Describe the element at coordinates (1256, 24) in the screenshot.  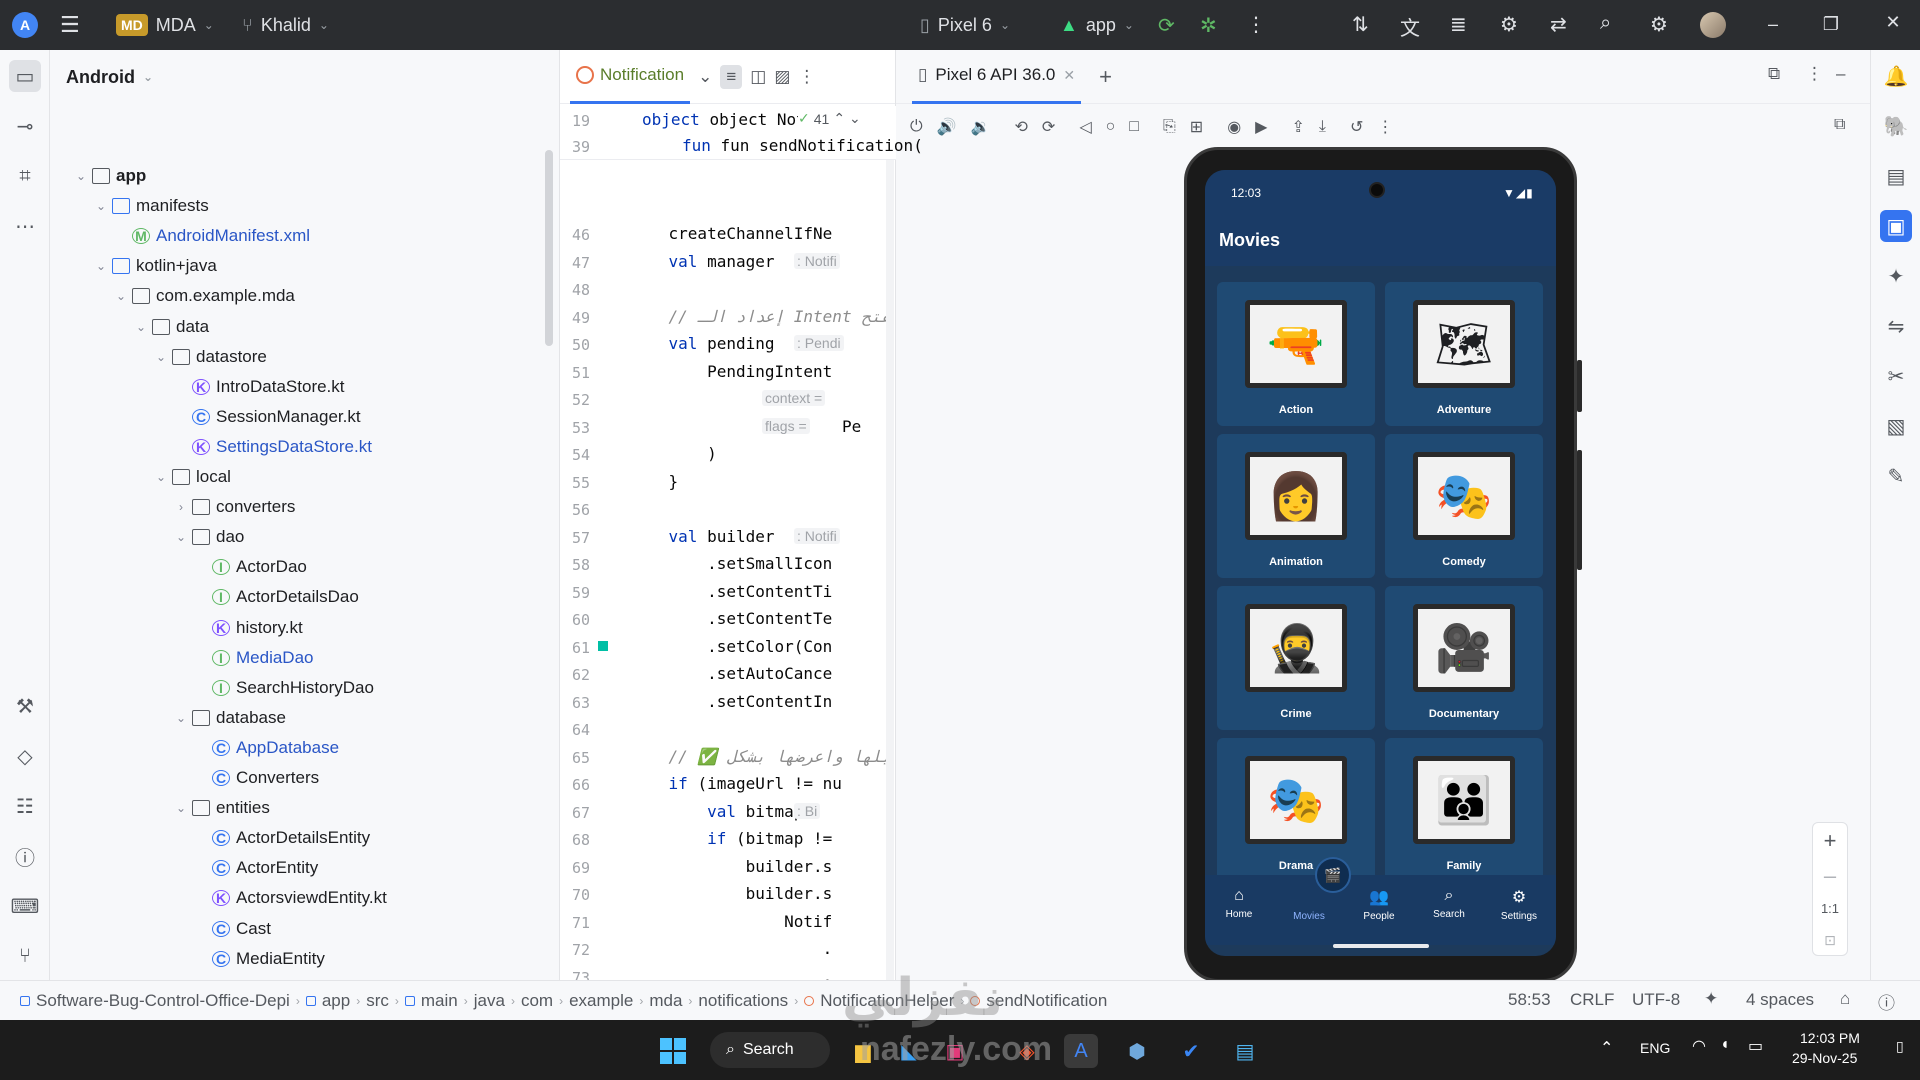
I see `more-options-icon: ⋮` at that location.